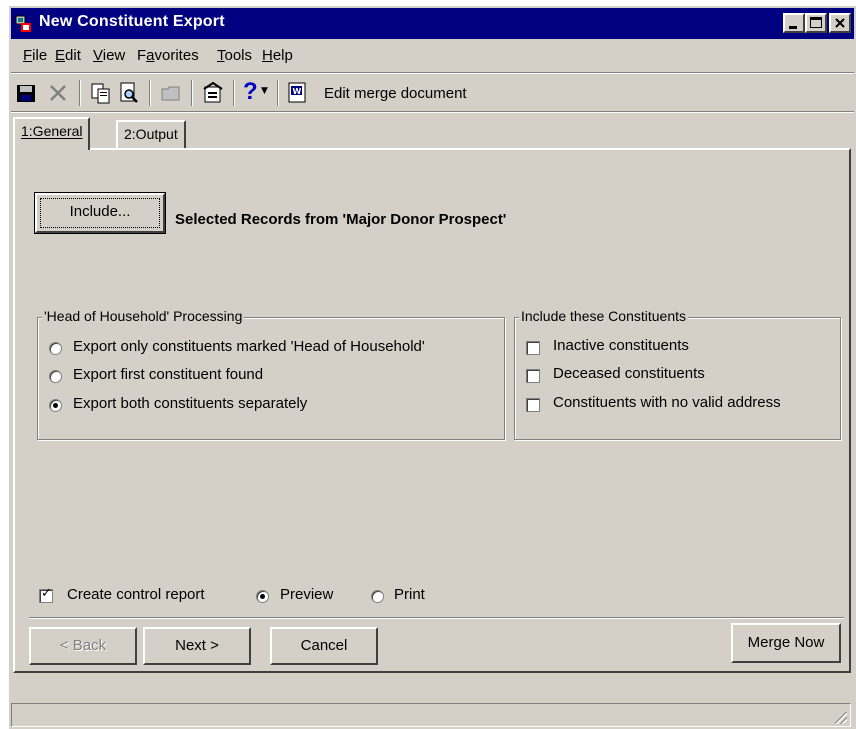 The width and height of the screenshot is (856, 729). Describe the element at coordinates (436, 618) in the screenshot. I see `buttons-separator` at that location.